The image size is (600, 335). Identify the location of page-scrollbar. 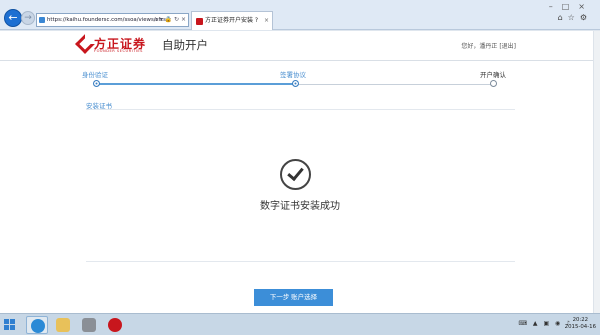
(596, 172).